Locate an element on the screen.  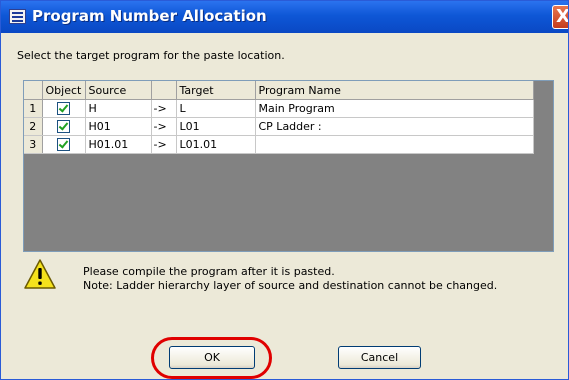
target-cell: L is located at coordinates (216, 108).